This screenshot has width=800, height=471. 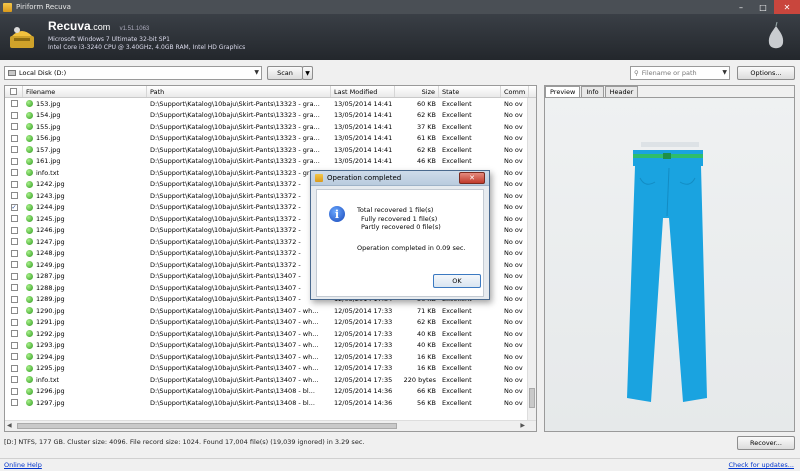 I want to click on minimize-icon: –, so click(x=741, y=7).